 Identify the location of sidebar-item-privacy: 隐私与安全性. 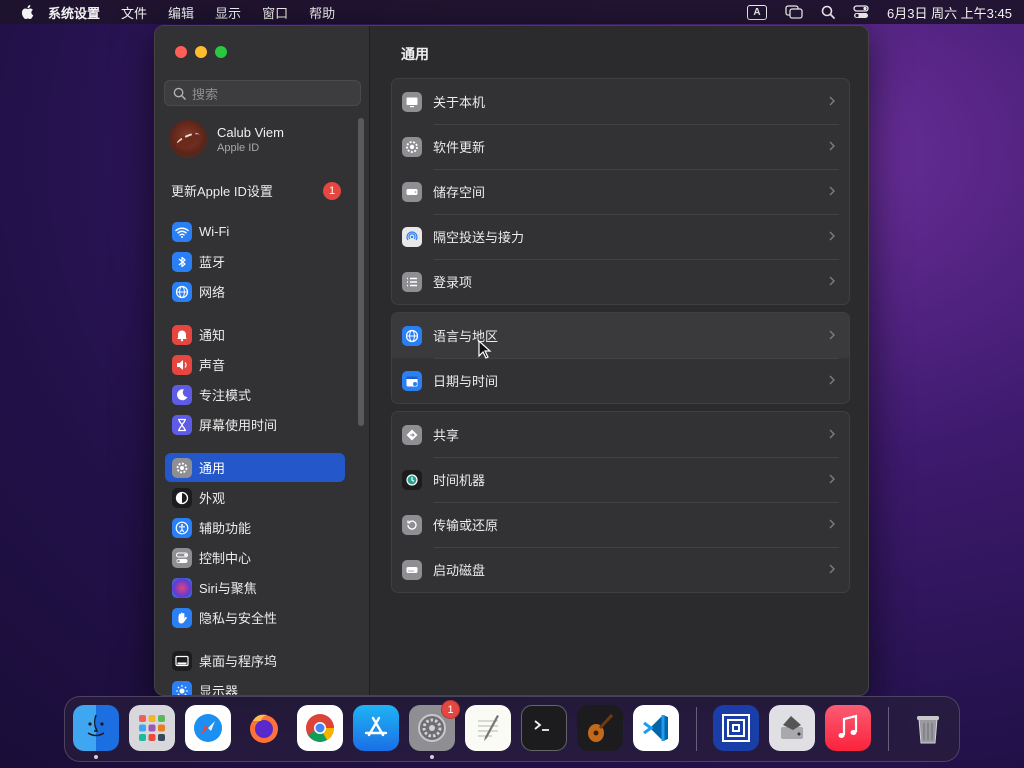
(255, 617).